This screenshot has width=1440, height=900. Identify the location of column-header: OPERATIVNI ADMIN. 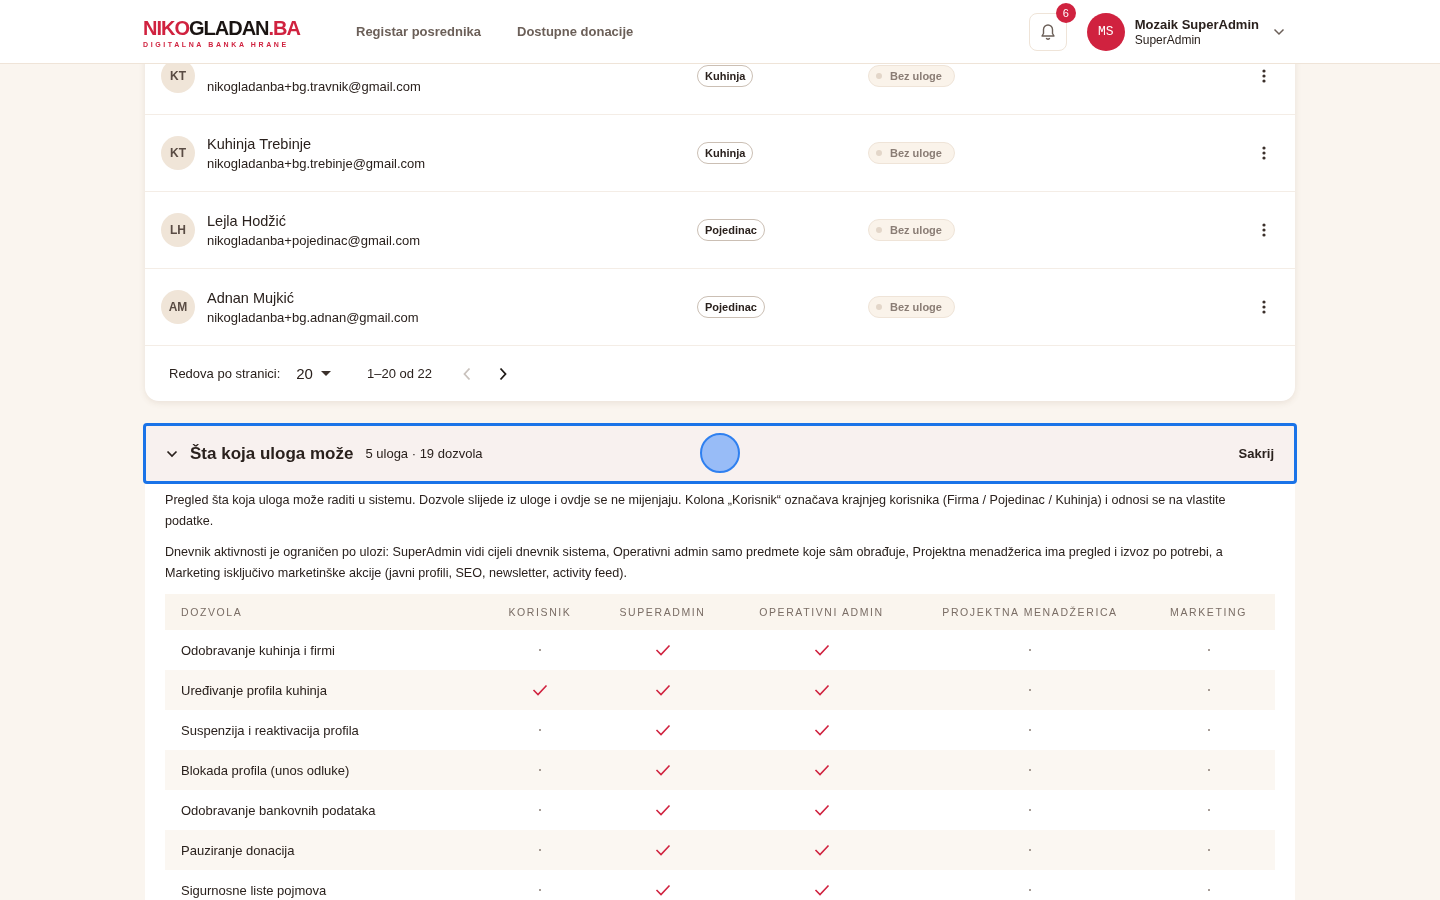
(821, 612).